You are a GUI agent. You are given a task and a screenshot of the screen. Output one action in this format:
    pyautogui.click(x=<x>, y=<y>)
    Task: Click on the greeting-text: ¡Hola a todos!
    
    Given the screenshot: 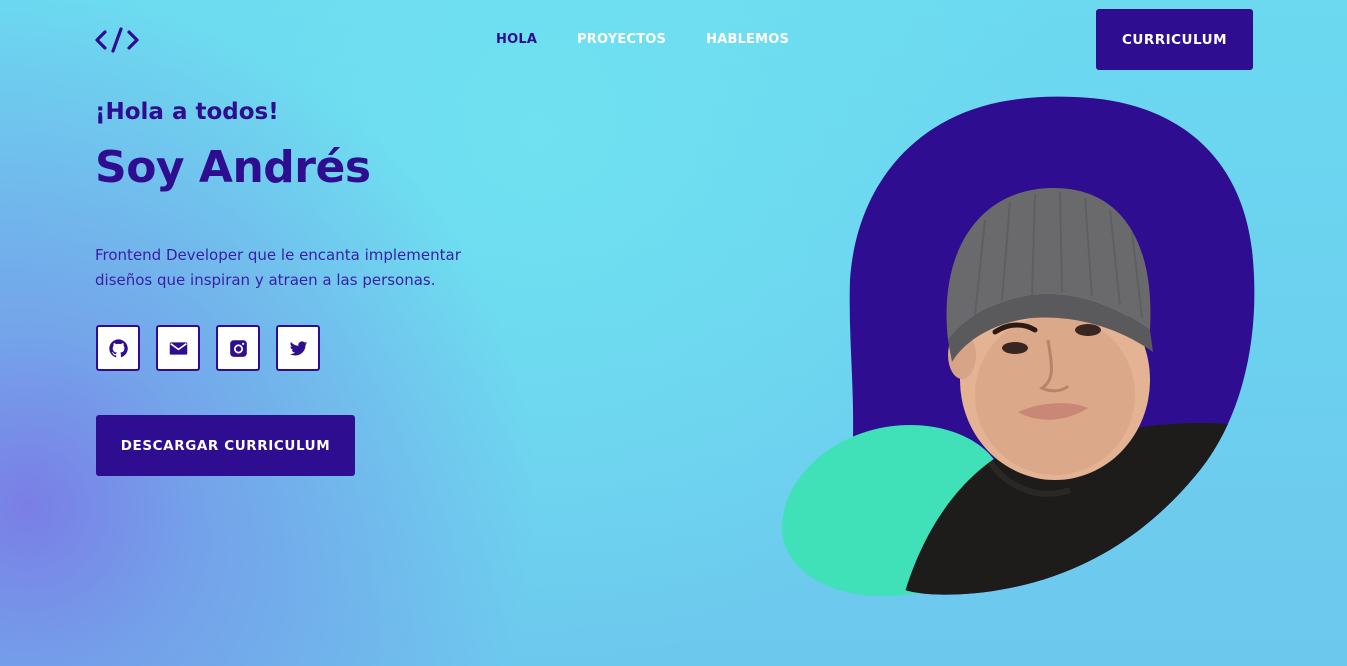 What is the action you would take?
    pyautogui.click(x=187, y=112)
    